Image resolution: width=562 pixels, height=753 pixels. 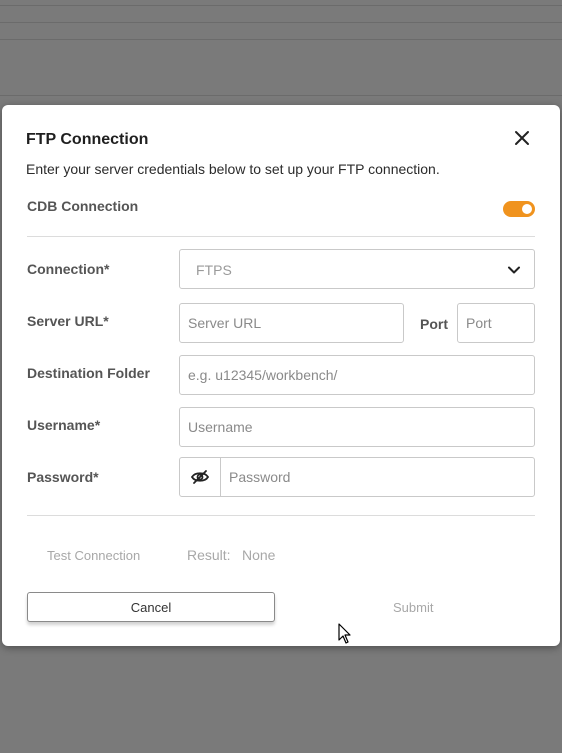 What do you see at coordinates (63, 477) in the screenshot?
I see `password-label: Password*` at bounding box center [63, 477].